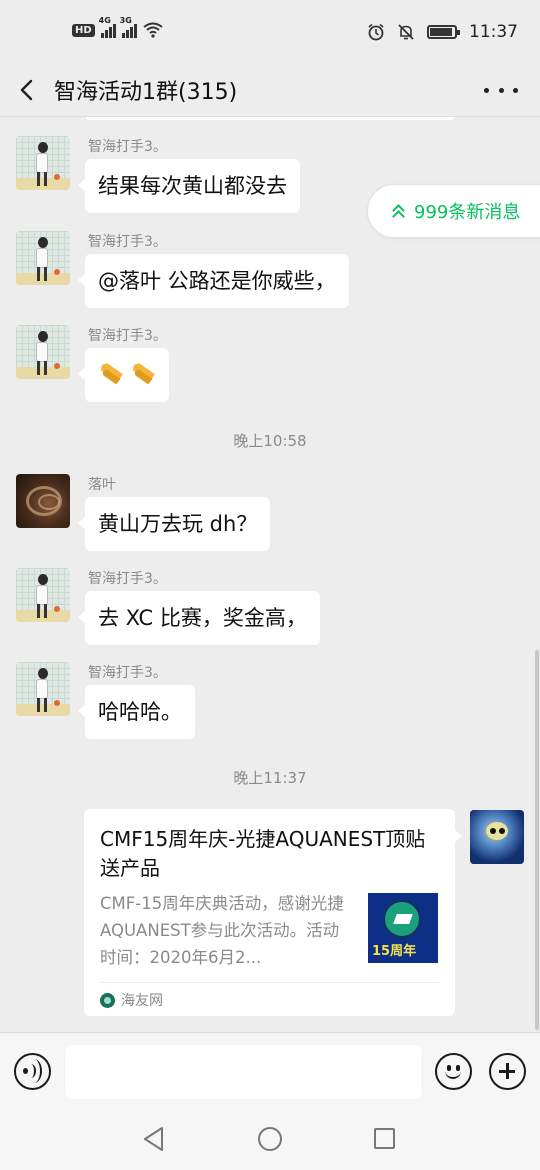 This screenshot has width=540, height=1170. What do you see at coordinates (269, 982) in the screenshot?
I see `card-divider` at bounding box center [269, 982].